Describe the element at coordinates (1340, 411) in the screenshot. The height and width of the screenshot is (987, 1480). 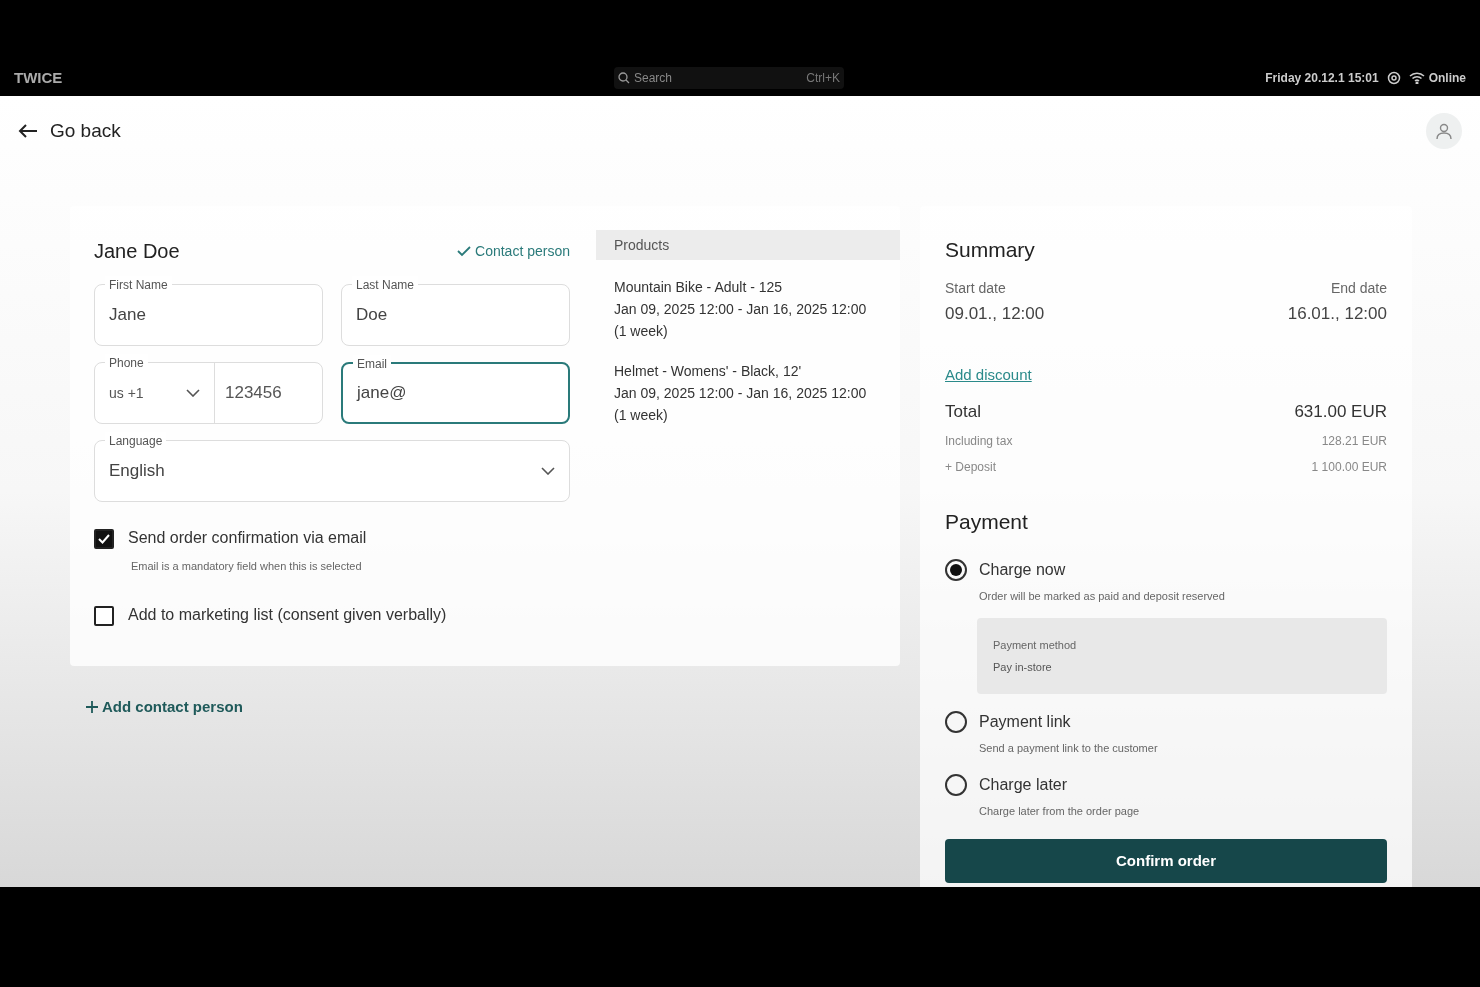
I see `total-value: 631.00 EUR` at that location.